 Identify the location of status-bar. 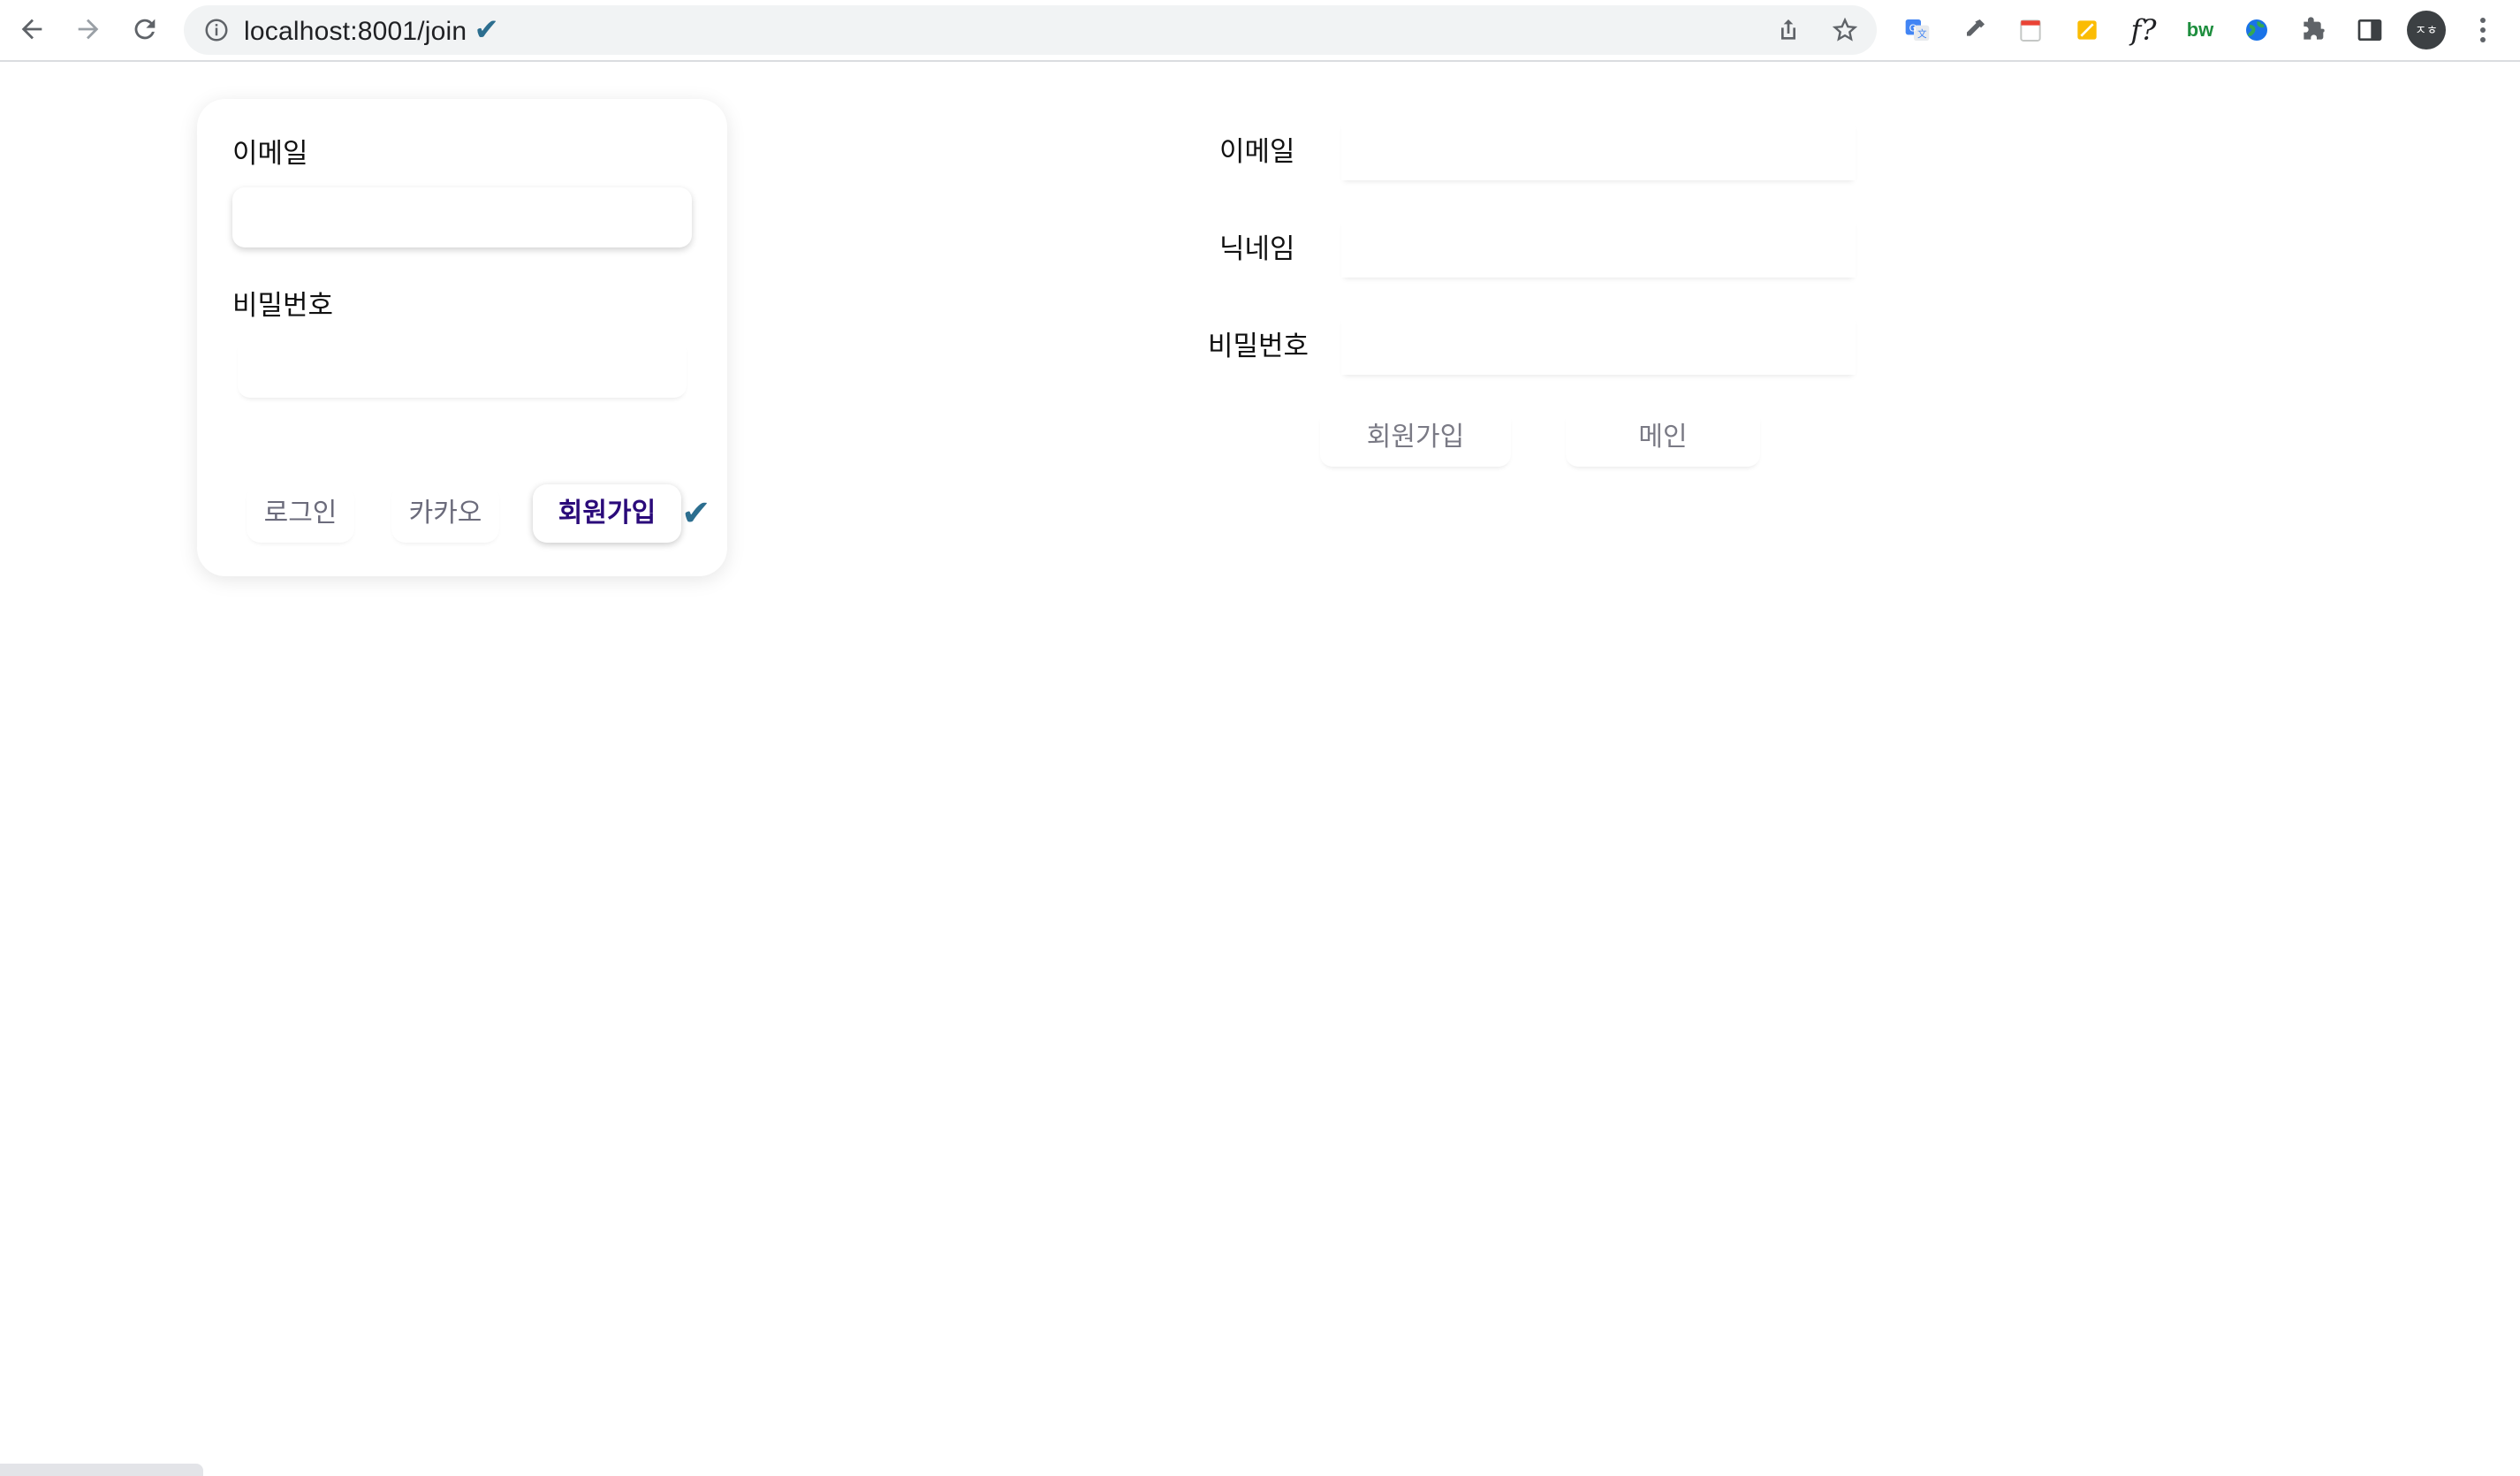
(101, 1470).